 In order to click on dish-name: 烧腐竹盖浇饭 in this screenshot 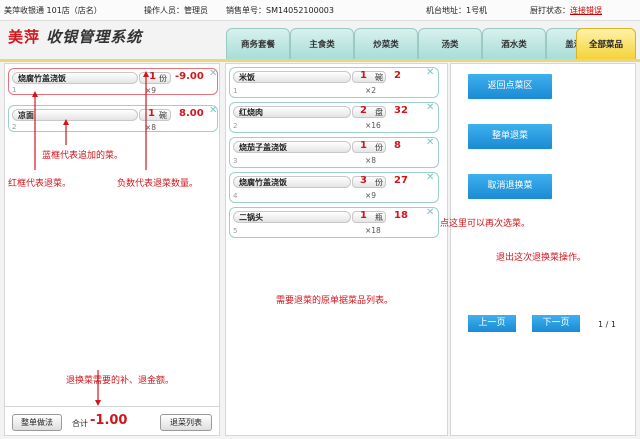, I will do `click(292, 182)`.